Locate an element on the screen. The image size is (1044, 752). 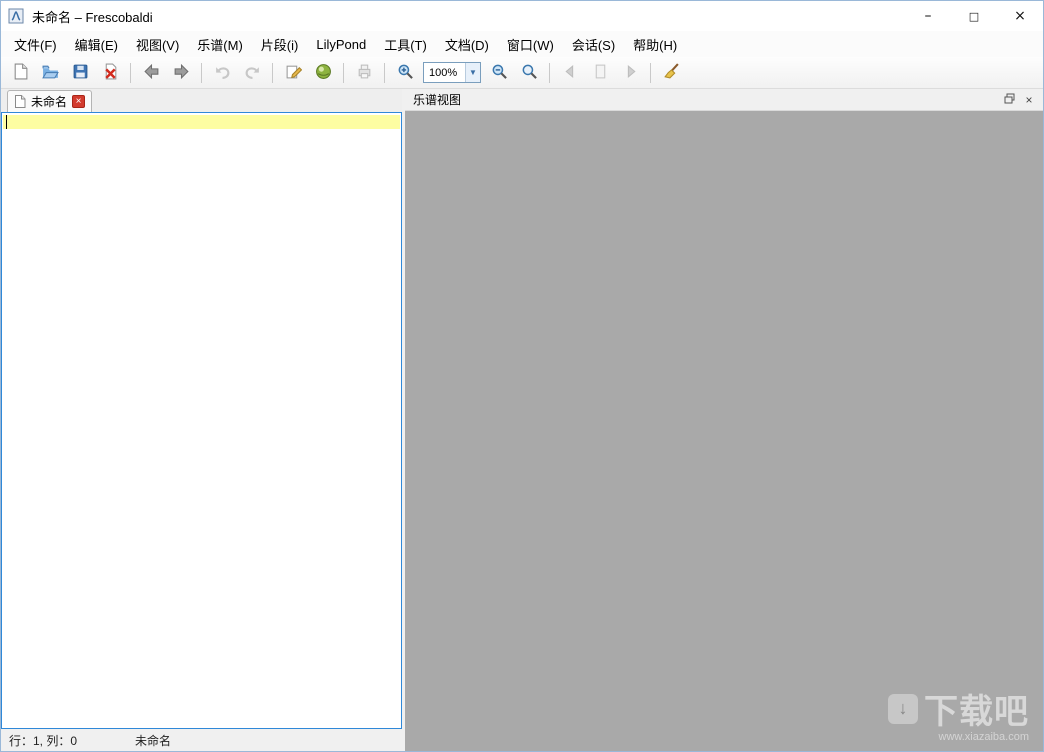
lilypond-engrave-button is located at coordinates (323, 73).